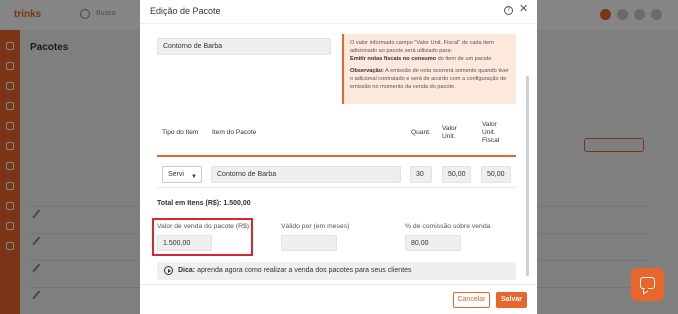 The width and height of the screenshot is (678, 314). Describe the element at coordinates (306, 174) in the screenshot. I see `package-item-input: Contorno de Barba` at that location.